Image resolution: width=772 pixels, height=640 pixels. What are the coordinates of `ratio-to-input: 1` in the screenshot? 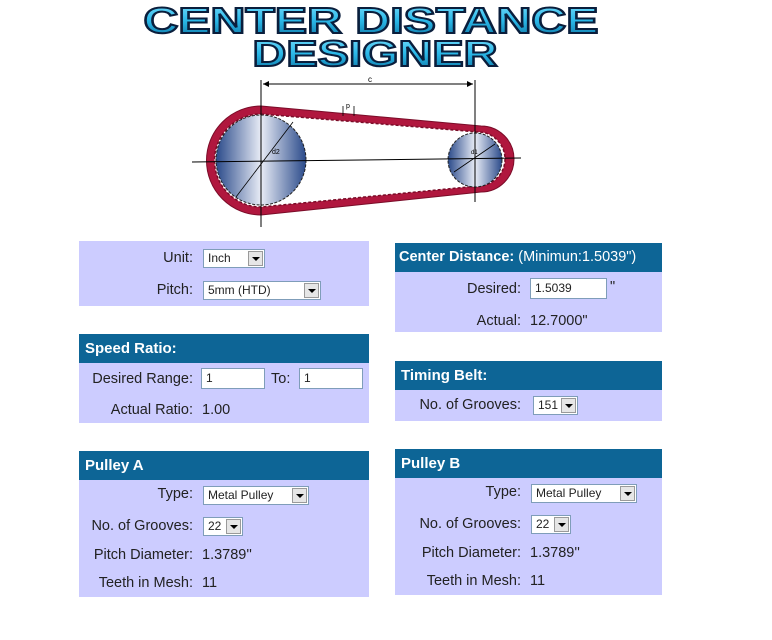 It's located at (331, 378).